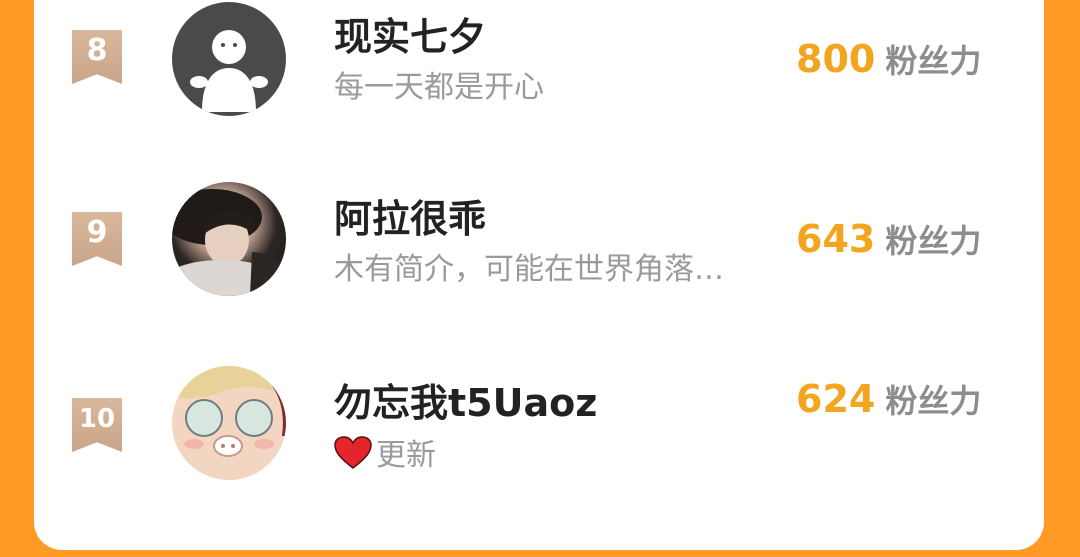 This screenshot has width=1080, height=557. What do you see at coordinates (410, 215) in the screenshot?
I see `user-name: 阿拉很乖` at bounding box center [410, 215].